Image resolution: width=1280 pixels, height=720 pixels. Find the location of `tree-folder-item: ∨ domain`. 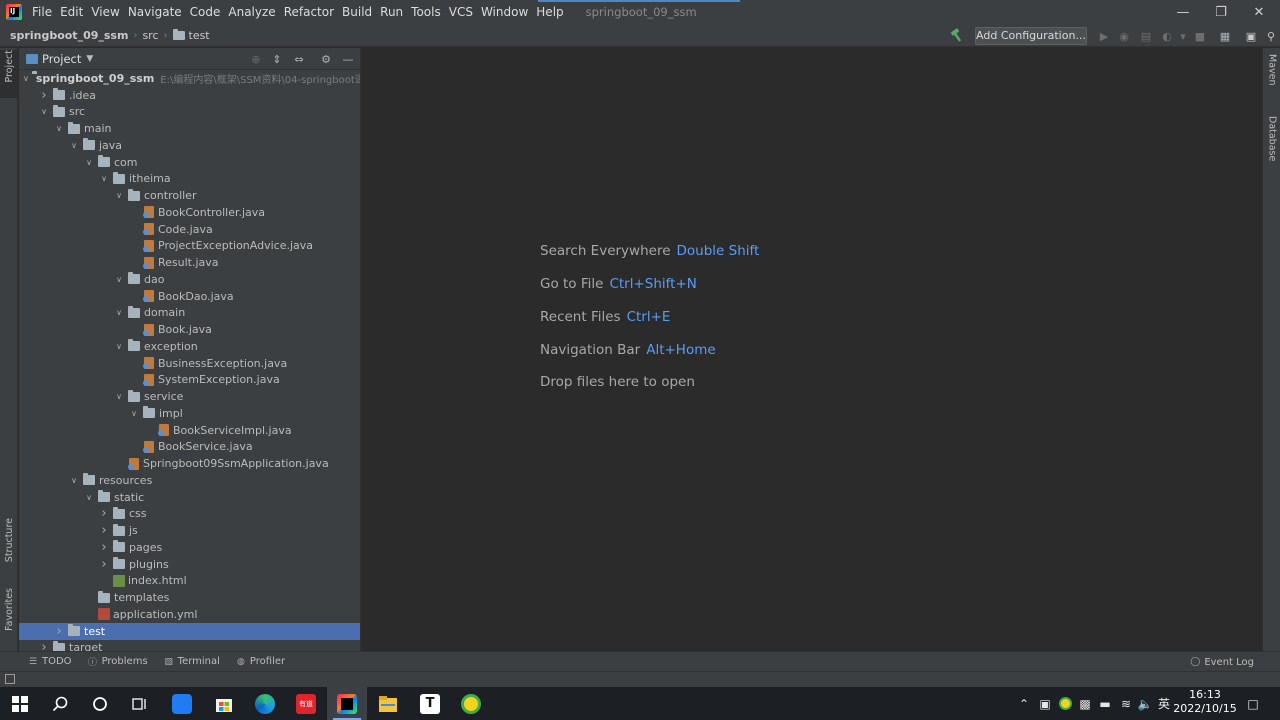

tree-folder-item: ∨ domain is located at coordinates (189, 313).